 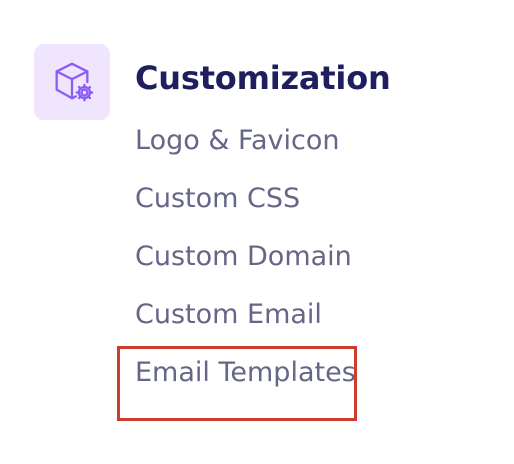 I want to click on section-title: Customization, so click(x=263, y=78).